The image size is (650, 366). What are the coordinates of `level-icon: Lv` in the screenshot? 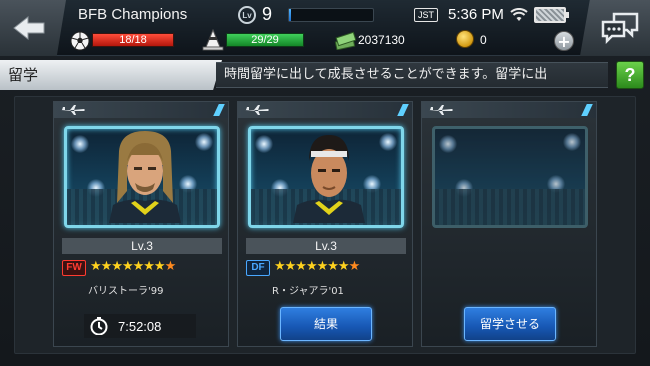 It's located at (247, 15).